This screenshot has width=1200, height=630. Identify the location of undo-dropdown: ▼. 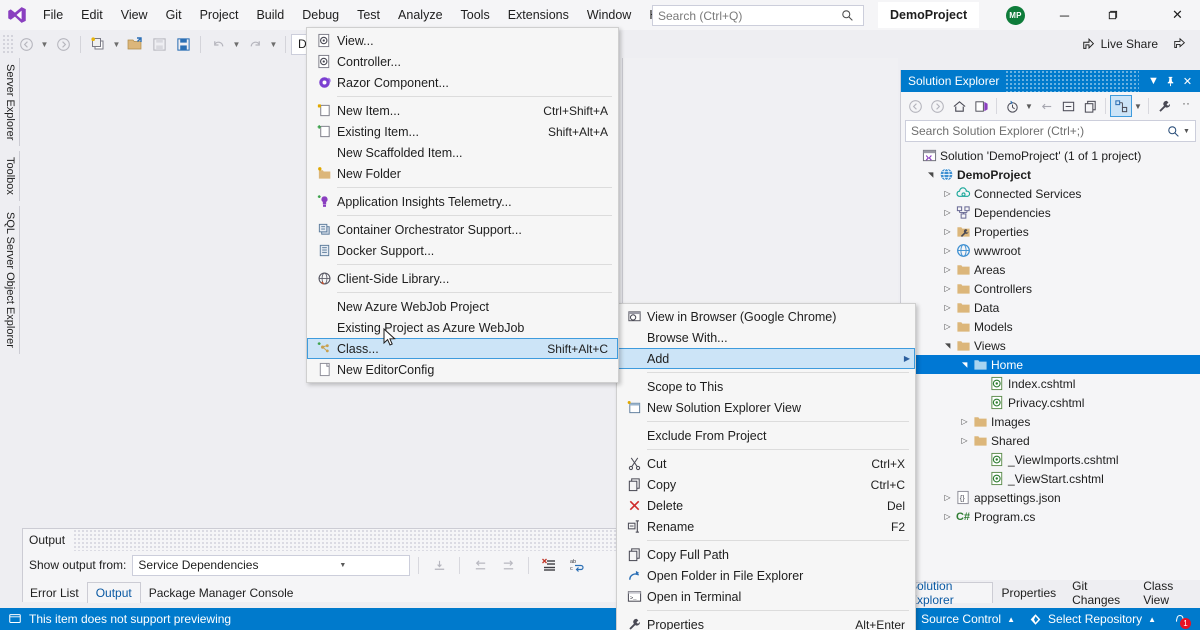
(236, 44).